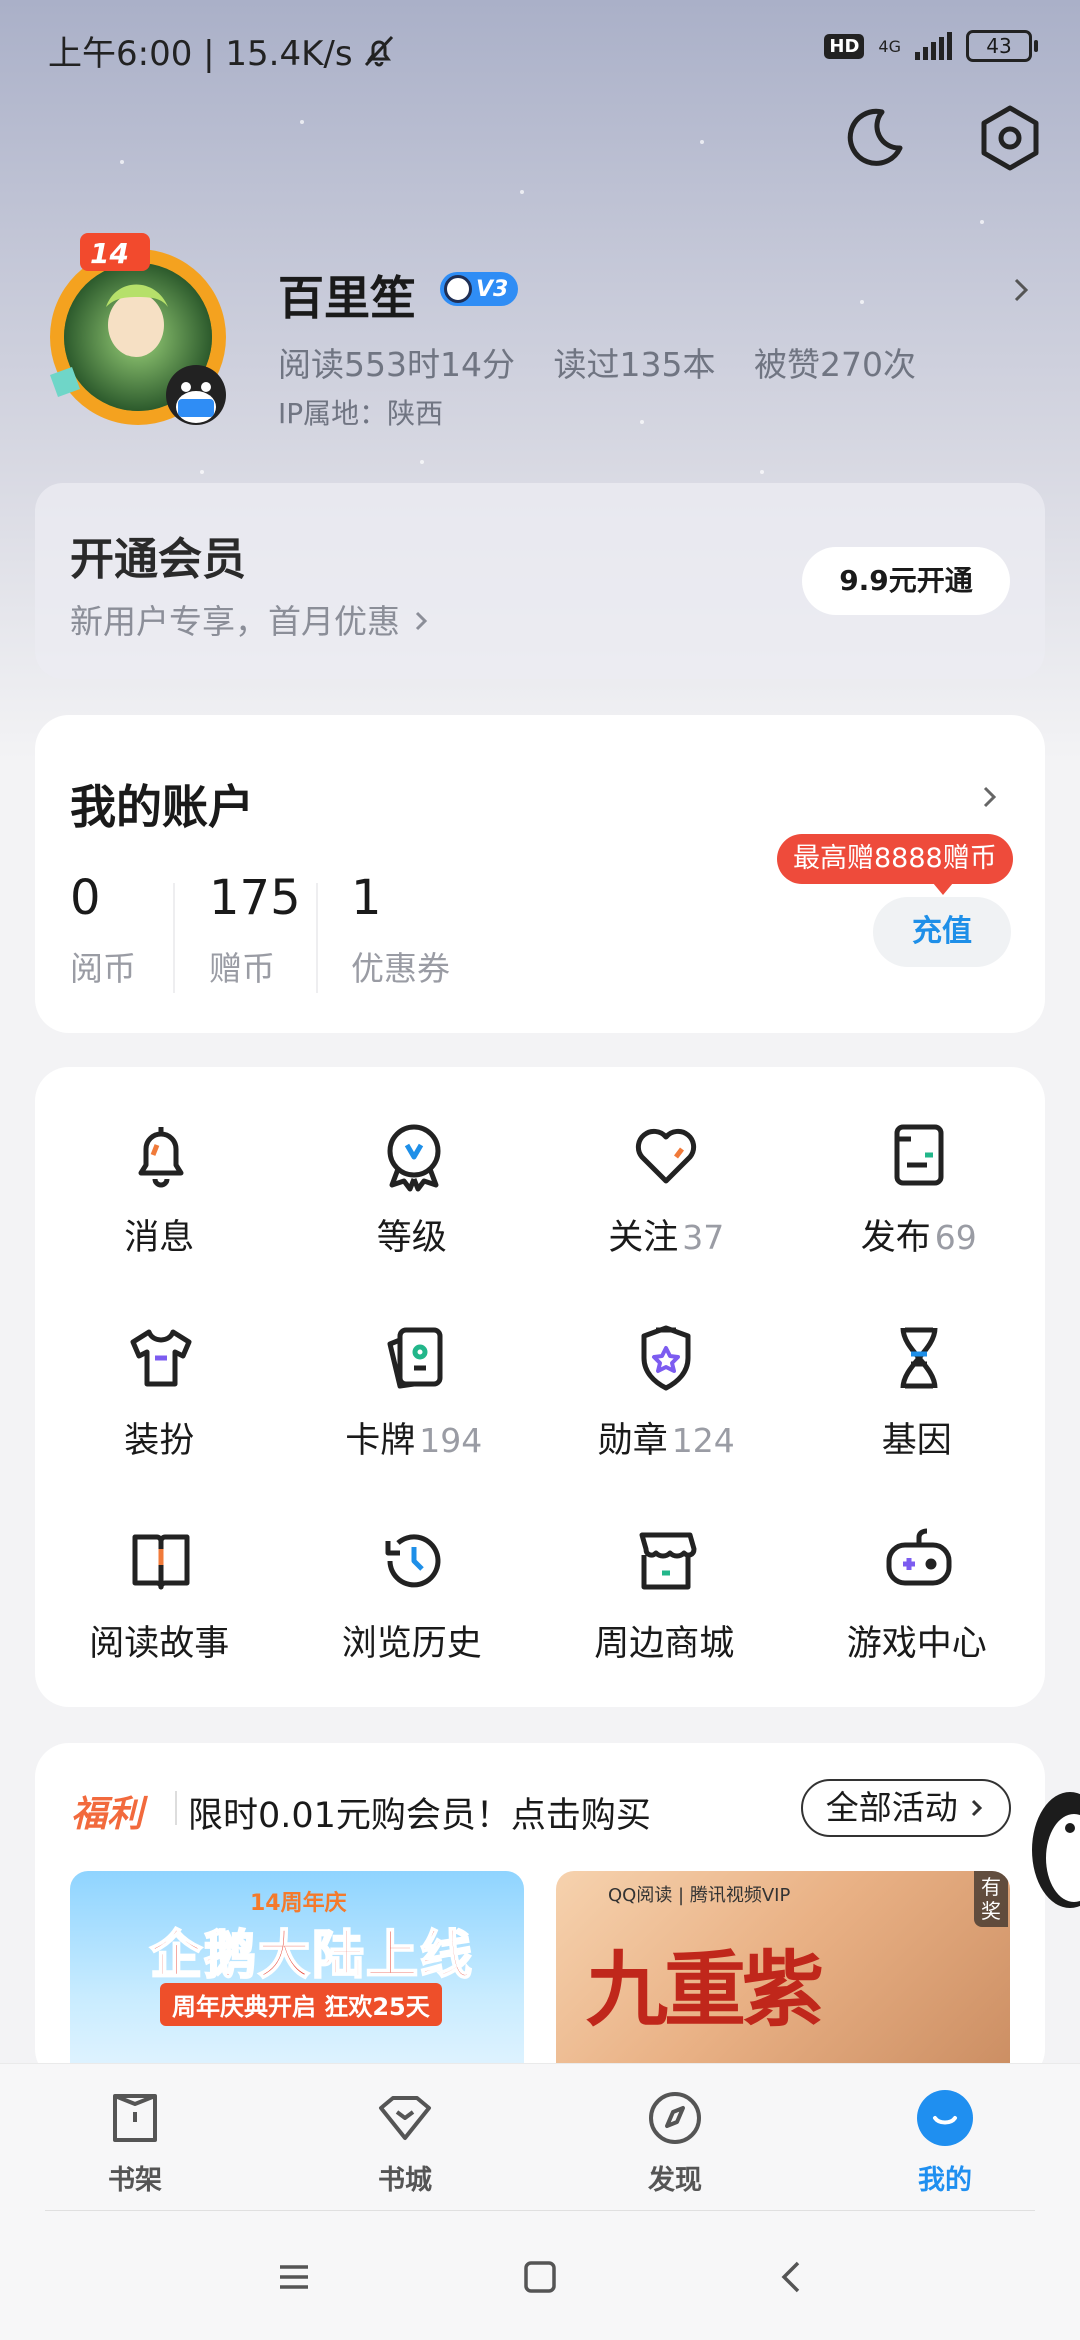  Describe the element at coordinates (919, 1155) in the screenshot. I see `document-icon` at that location.